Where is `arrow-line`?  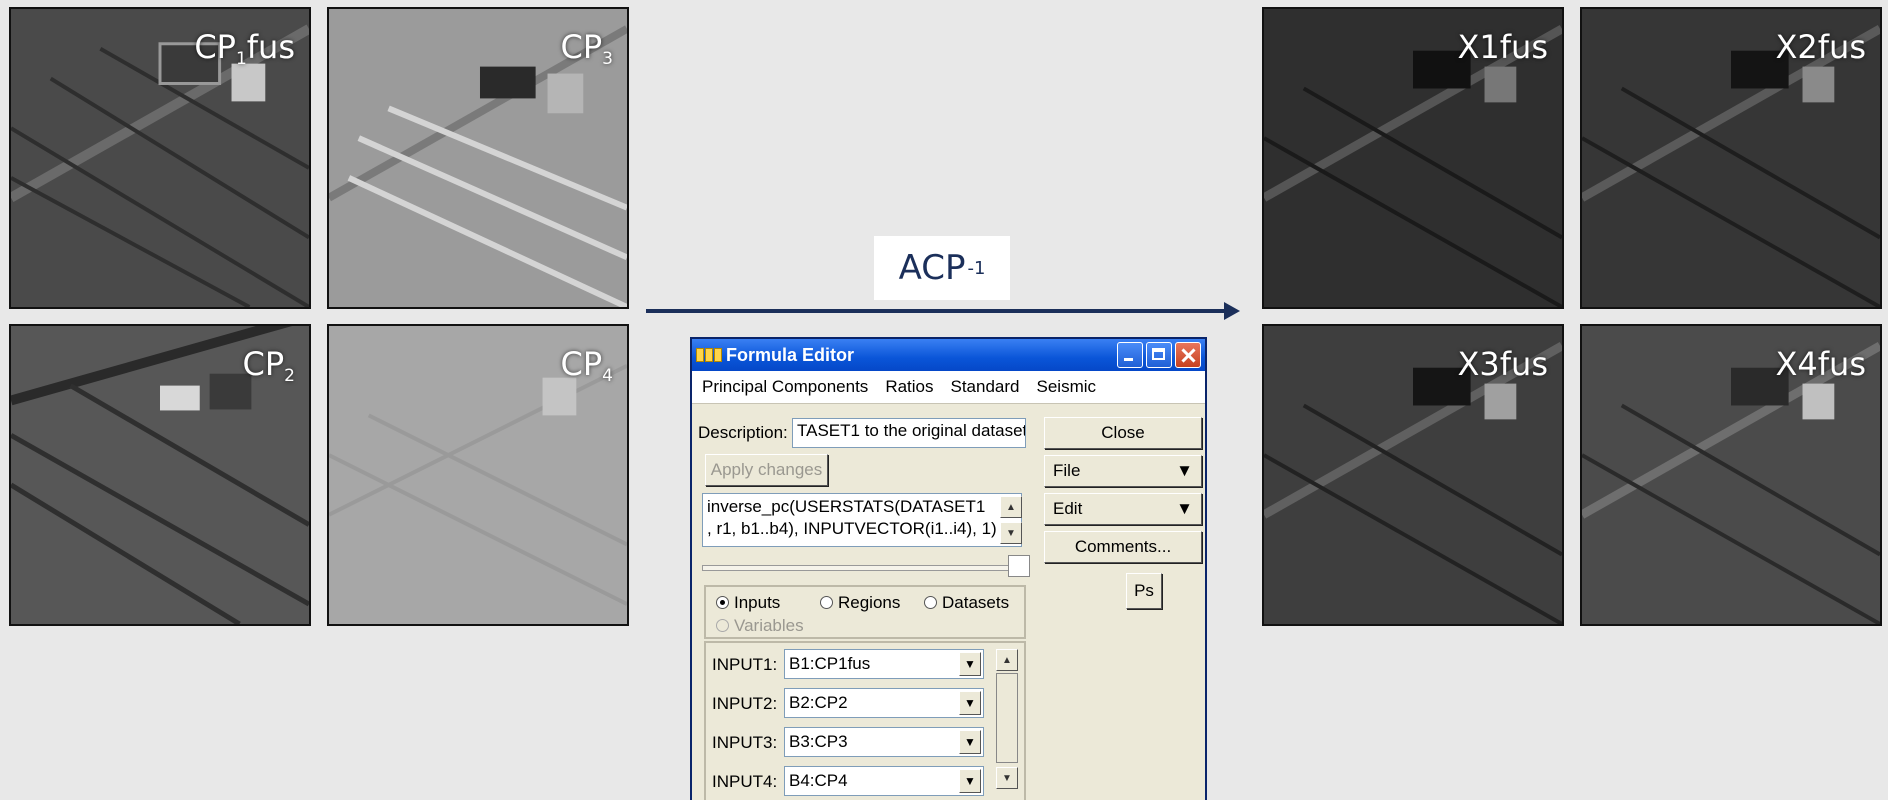
arrow-line is located at coordinates (938, 311).